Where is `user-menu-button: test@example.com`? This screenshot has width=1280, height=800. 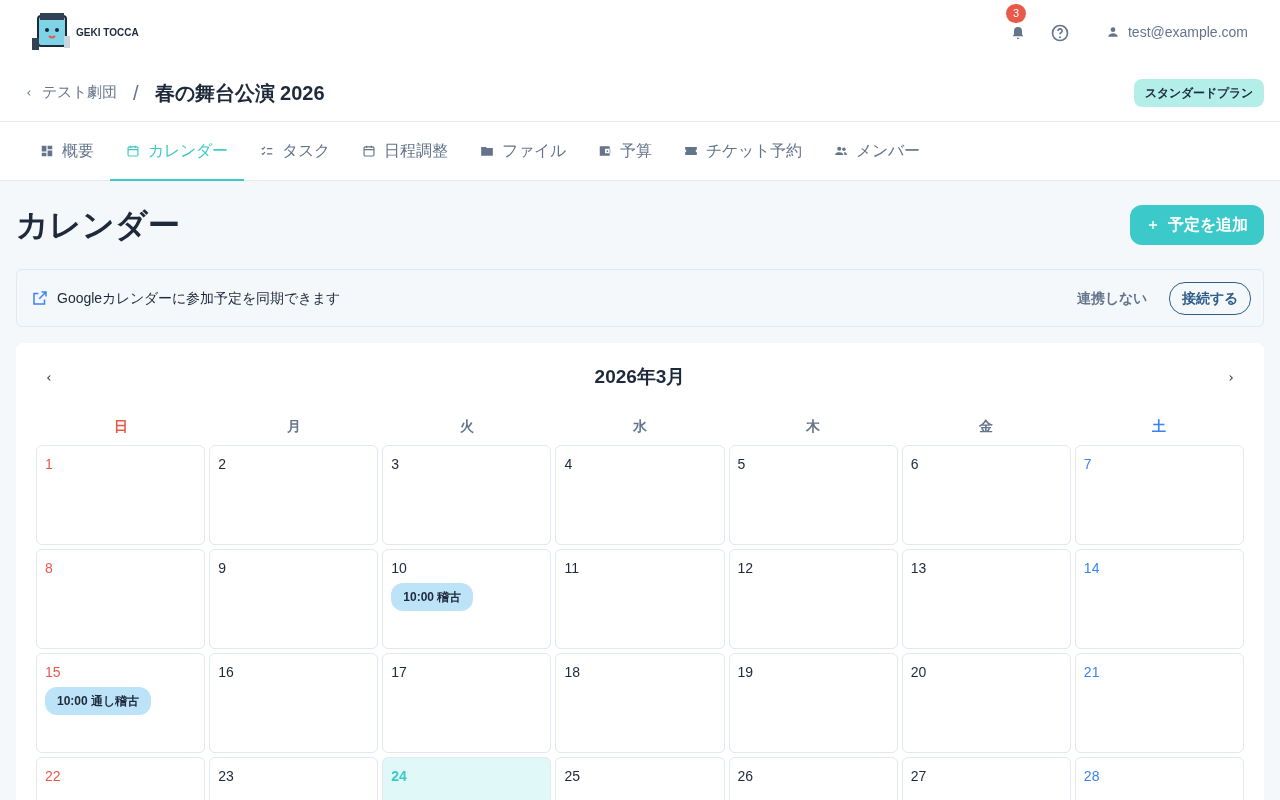 user-menu-button: test@example.com is located at coordinates (1170, 32).